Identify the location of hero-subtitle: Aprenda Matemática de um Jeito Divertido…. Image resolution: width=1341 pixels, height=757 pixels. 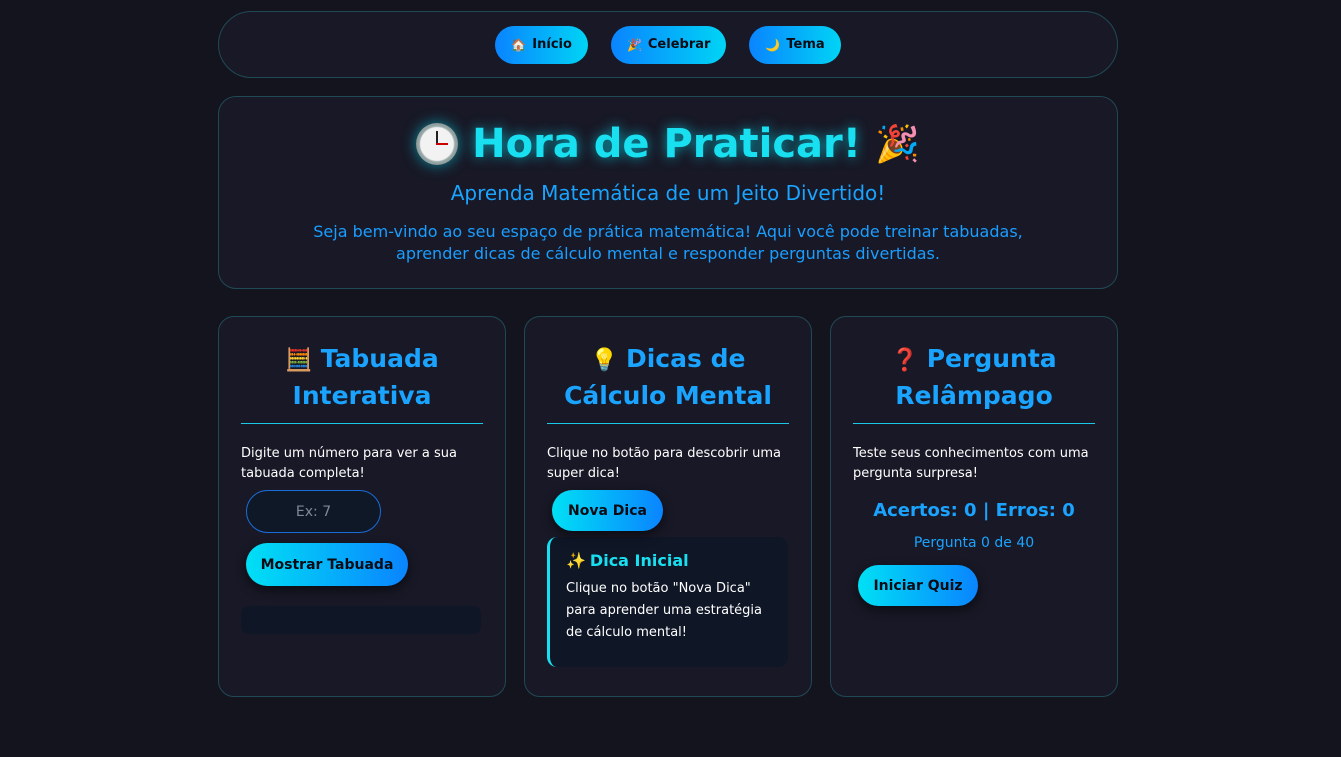
(668, 193).